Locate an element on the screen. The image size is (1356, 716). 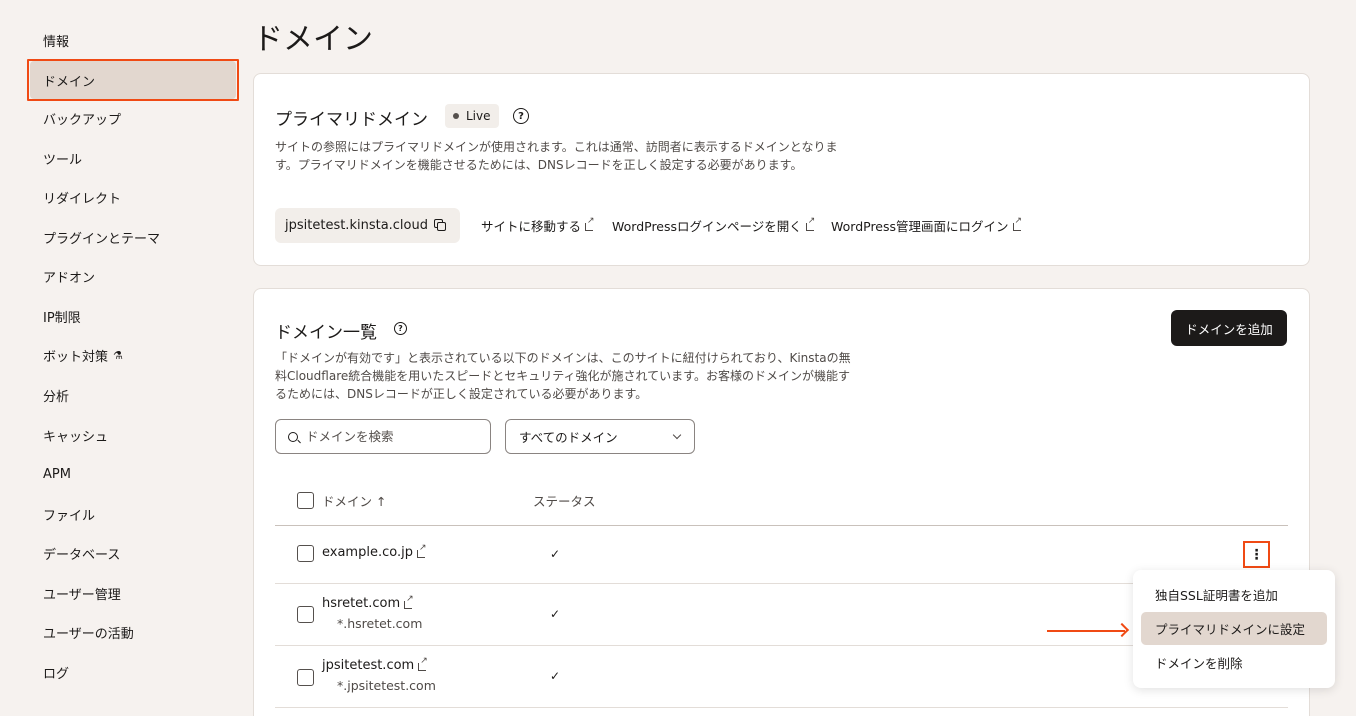
row-domain: jpsitetest.com is located at coordinates (375, 665).